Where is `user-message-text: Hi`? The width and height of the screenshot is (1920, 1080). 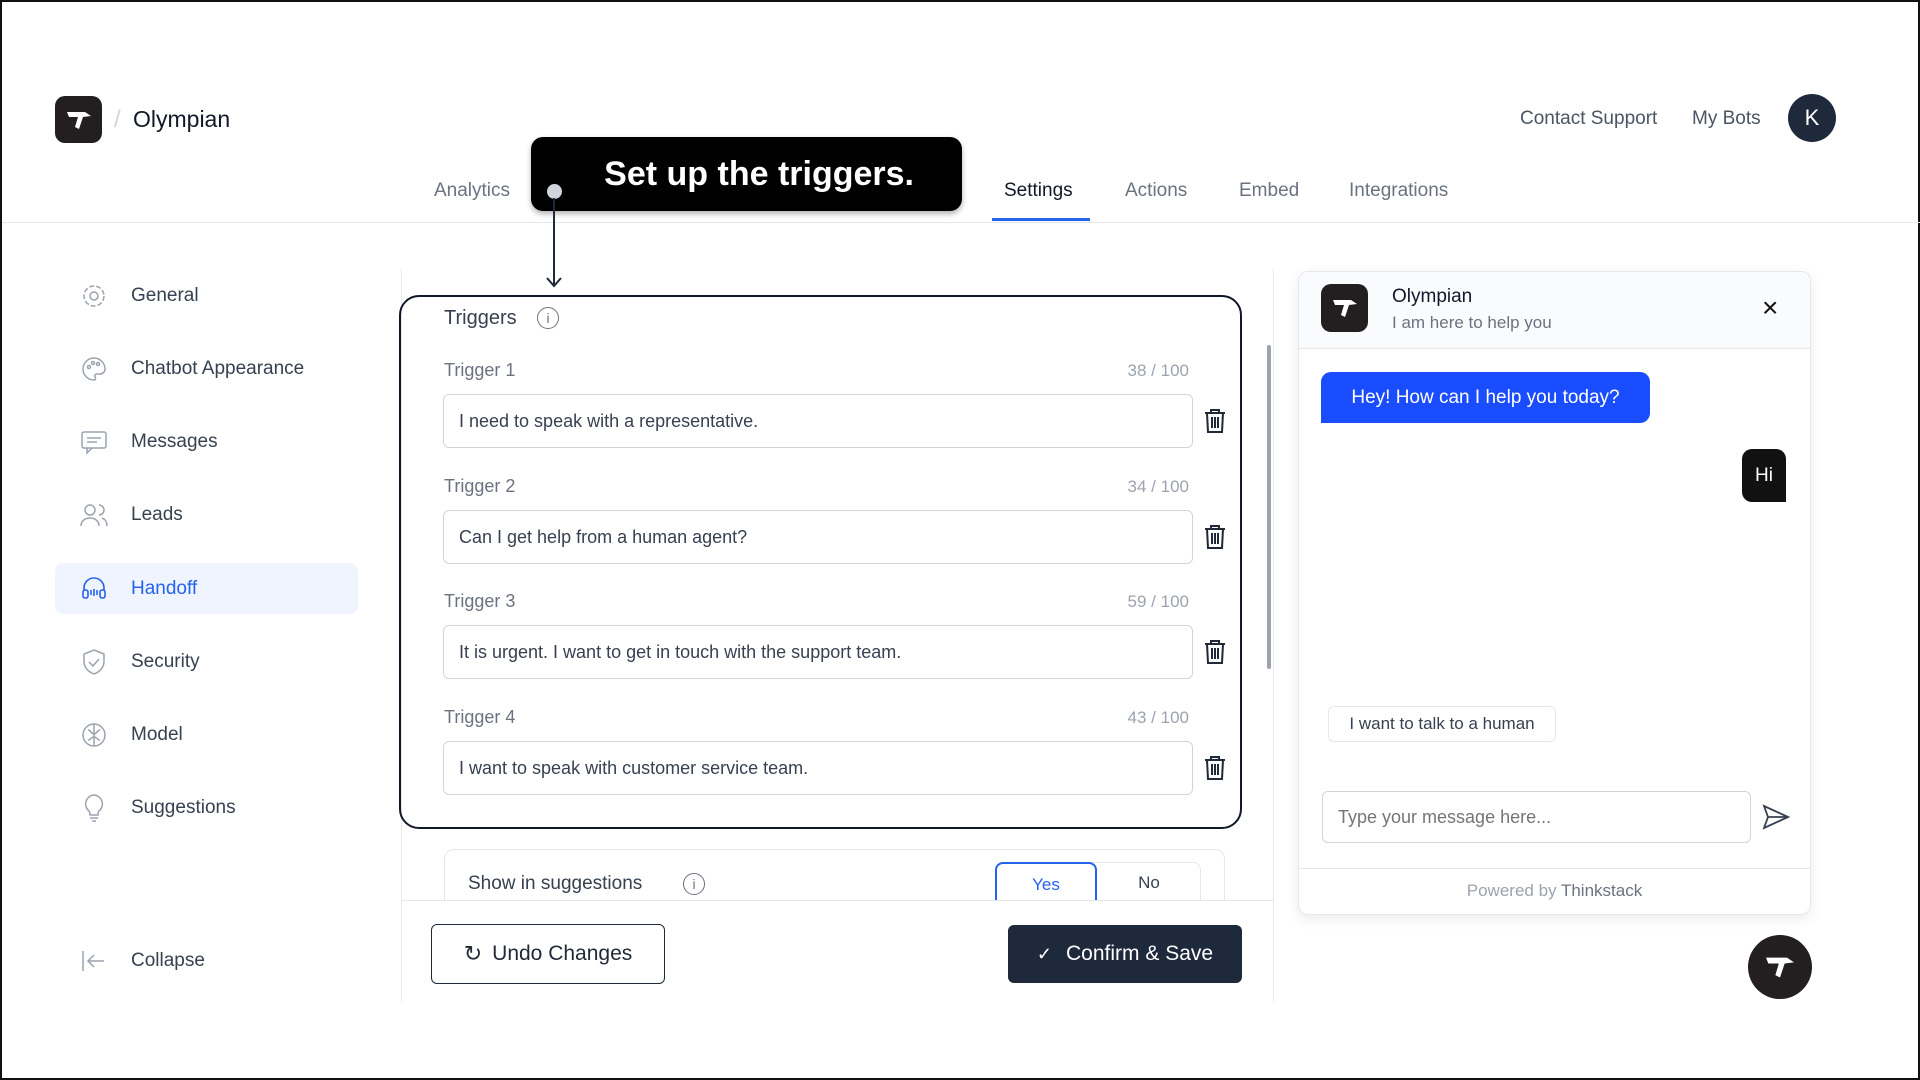 user-message-text: Hi is located at coordinates (1764, 475).